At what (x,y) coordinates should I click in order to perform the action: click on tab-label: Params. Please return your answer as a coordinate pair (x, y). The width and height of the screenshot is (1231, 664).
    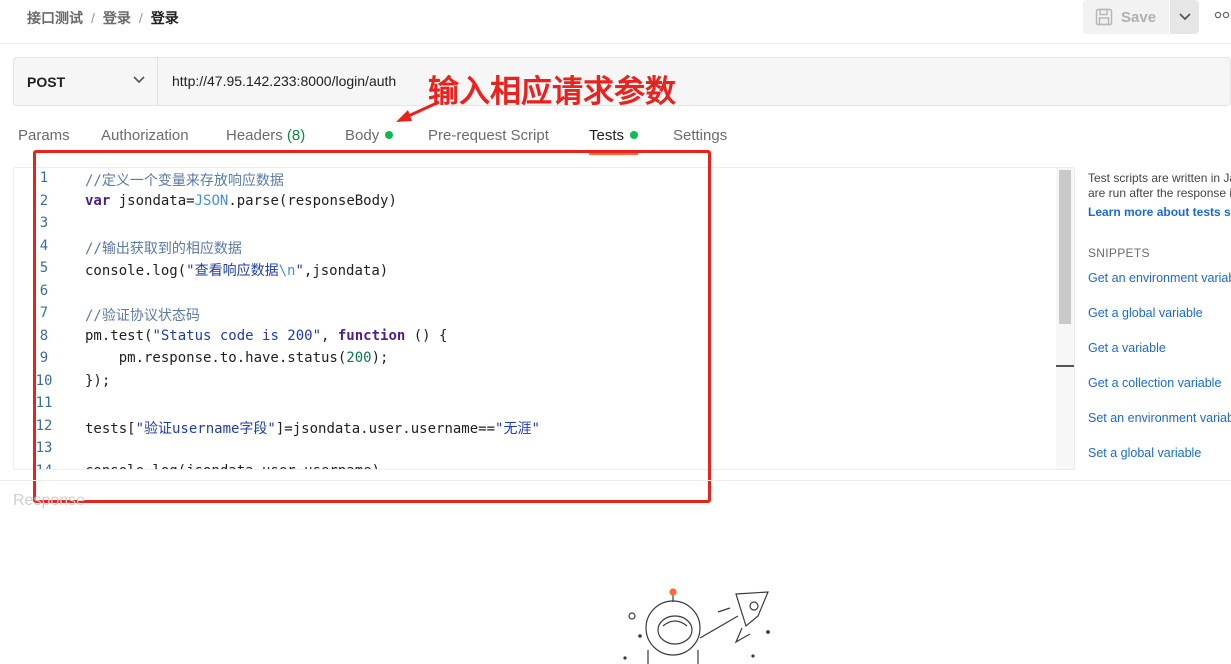
    Looking at the image, I should click on (44, 135).